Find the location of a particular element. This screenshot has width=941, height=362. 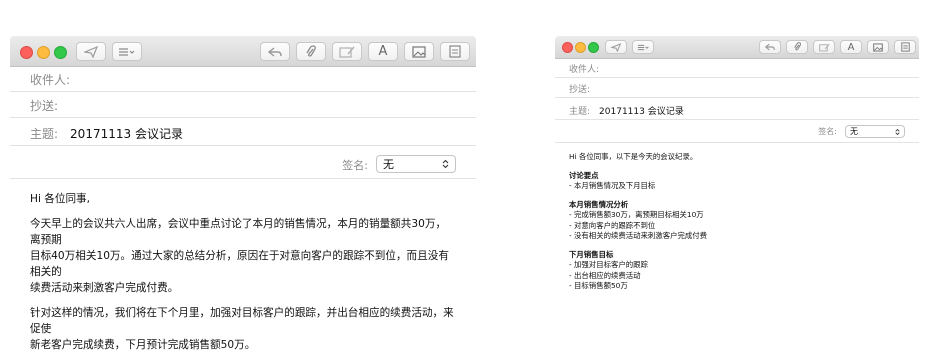

section-title: 讨论要点 is located at coordinates (584, 175).